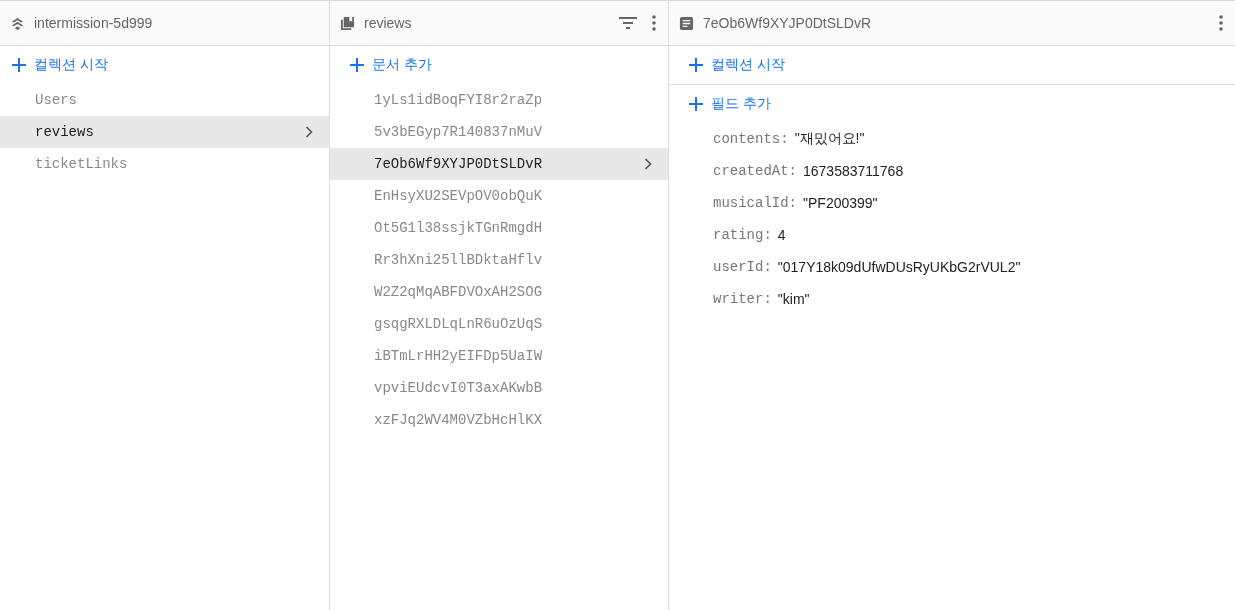 This screenshot has height=610, width=1235. What do you see at coordinates (164, 132) in the screenshot?
I see `list-item: reviews` at bounding box center [164, 132].